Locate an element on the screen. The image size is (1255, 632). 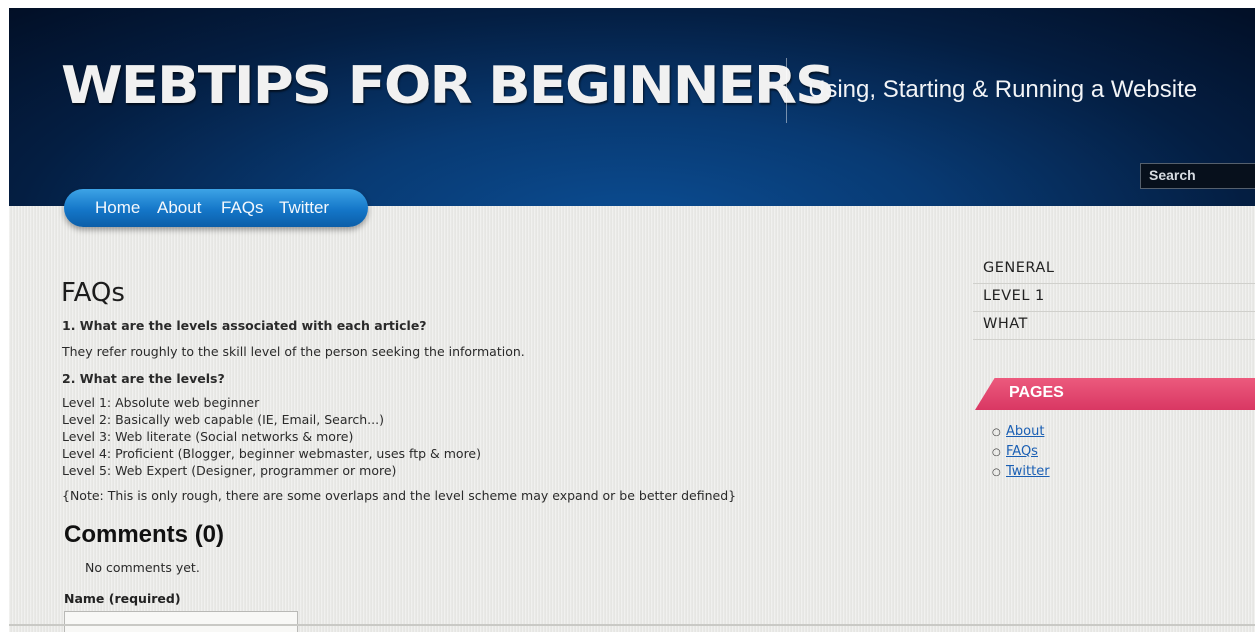
main-nav: Home About FAQs Twitter is located at coordinates (216, 208).